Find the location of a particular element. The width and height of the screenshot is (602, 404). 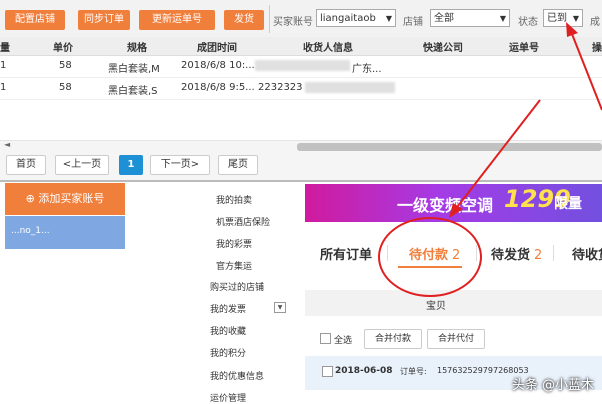

annotation-arrows is located at coordinates (525, 120).